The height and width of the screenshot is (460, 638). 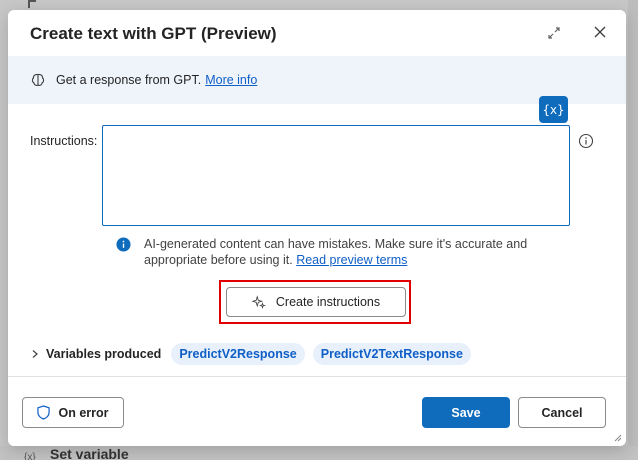 What do you see at coordinates (153, 33) in the screenshot?
I see `dialog-title: Create text with GPT (Preview)` at bounding box center [153, 33].